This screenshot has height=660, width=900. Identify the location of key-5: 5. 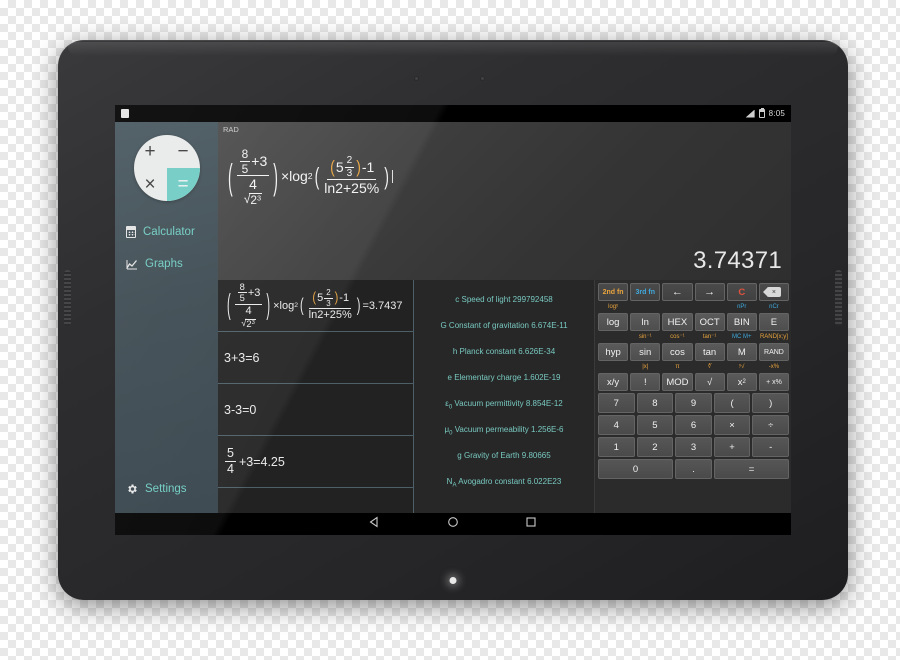
(655, 425).